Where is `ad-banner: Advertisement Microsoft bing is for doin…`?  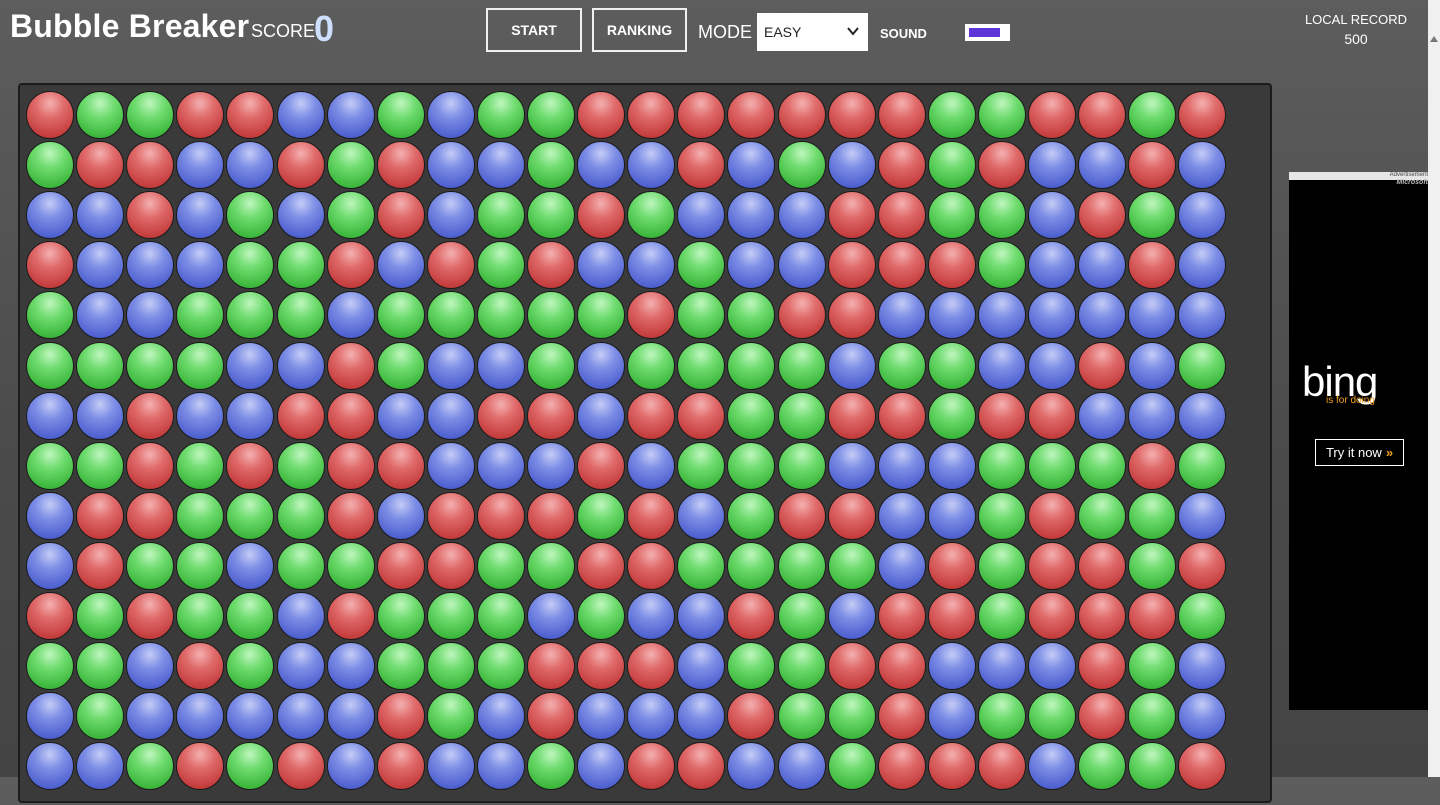
ad-banner: Advertisement Microsoft bing is for doin… is located at coordinates (1360, 441).